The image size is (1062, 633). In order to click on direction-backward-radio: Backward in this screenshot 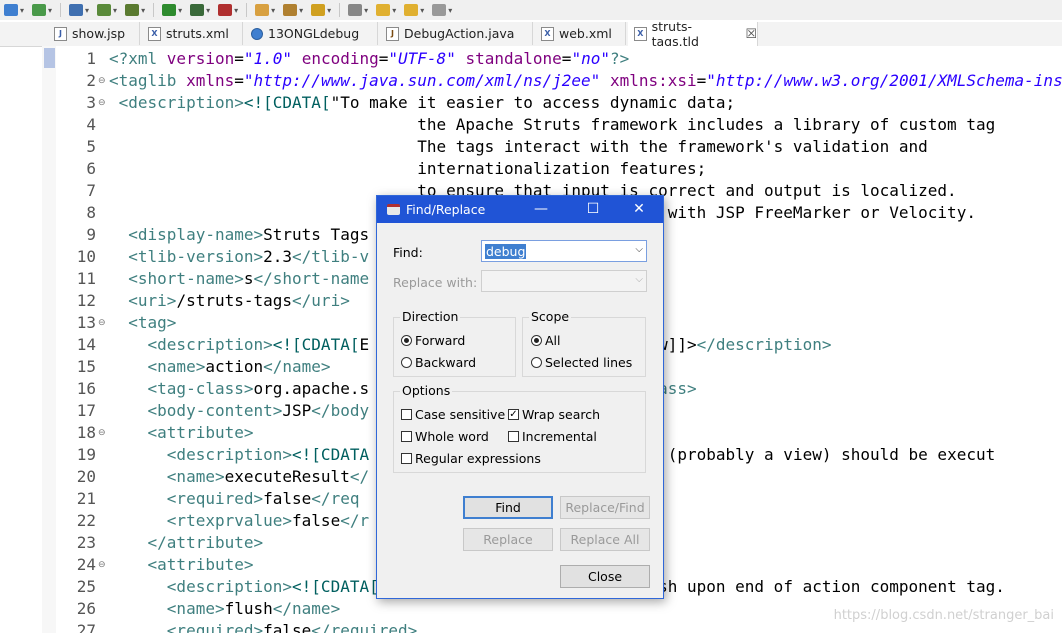, I will do `click(438, 362)`.